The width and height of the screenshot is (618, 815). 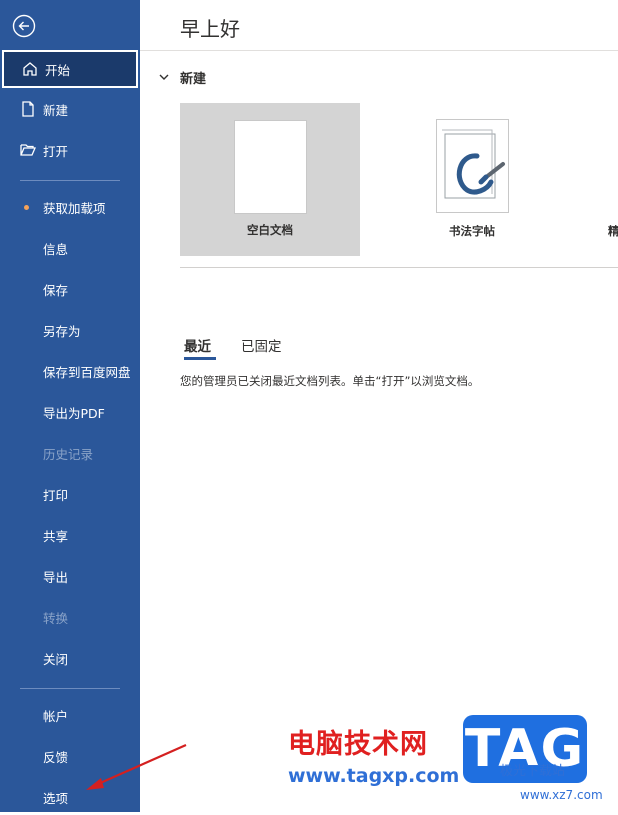 I want to click on nav-save-to-baidu: 保存到百度网盘, so click(x=70, y=371).